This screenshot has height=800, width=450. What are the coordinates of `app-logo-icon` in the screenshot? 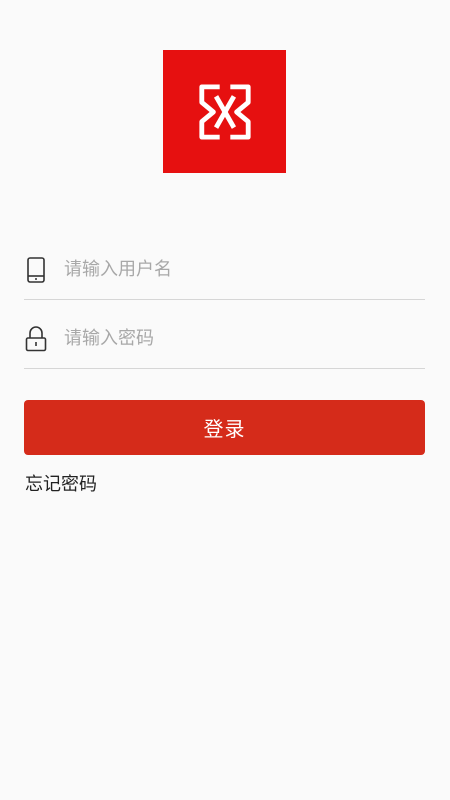 It's located at (224, 111).